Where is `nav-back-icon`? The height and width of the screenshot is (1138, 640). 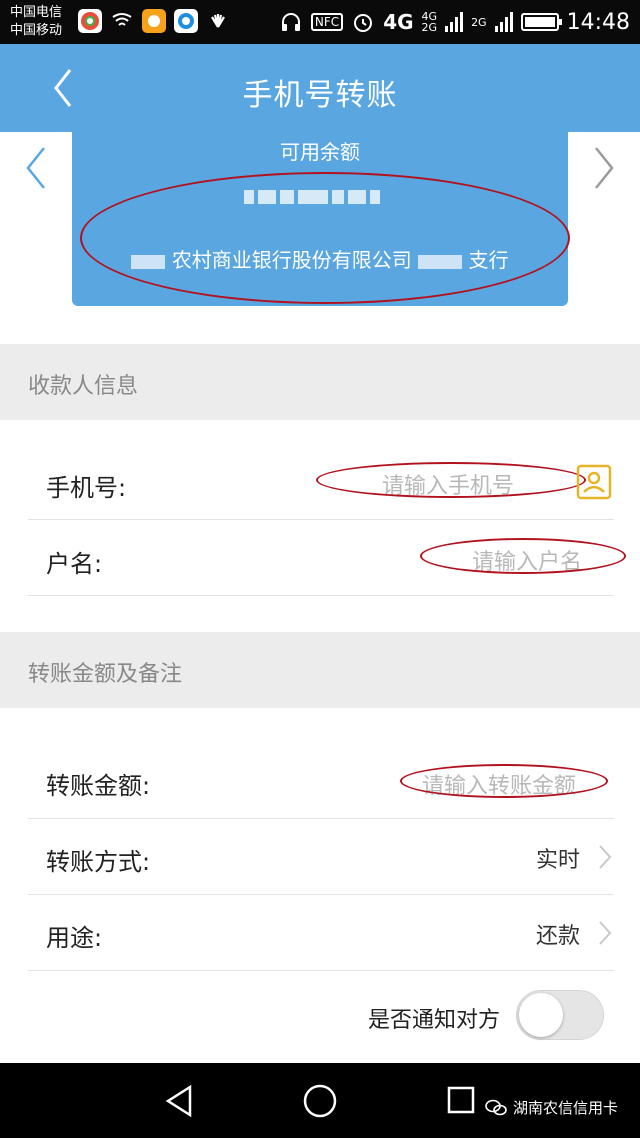 nav-back-icon is located at coordinates (179, 1101).